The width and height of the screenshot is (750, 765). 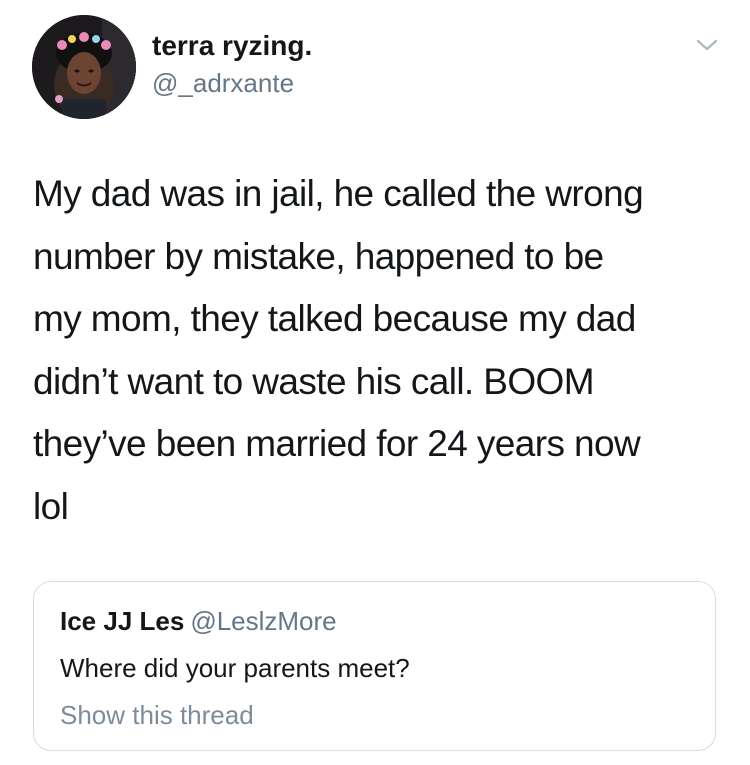 I want to click on quoted-tweet-author: Ice JJ Les @LeslzMore, so click(x=198, y=621).